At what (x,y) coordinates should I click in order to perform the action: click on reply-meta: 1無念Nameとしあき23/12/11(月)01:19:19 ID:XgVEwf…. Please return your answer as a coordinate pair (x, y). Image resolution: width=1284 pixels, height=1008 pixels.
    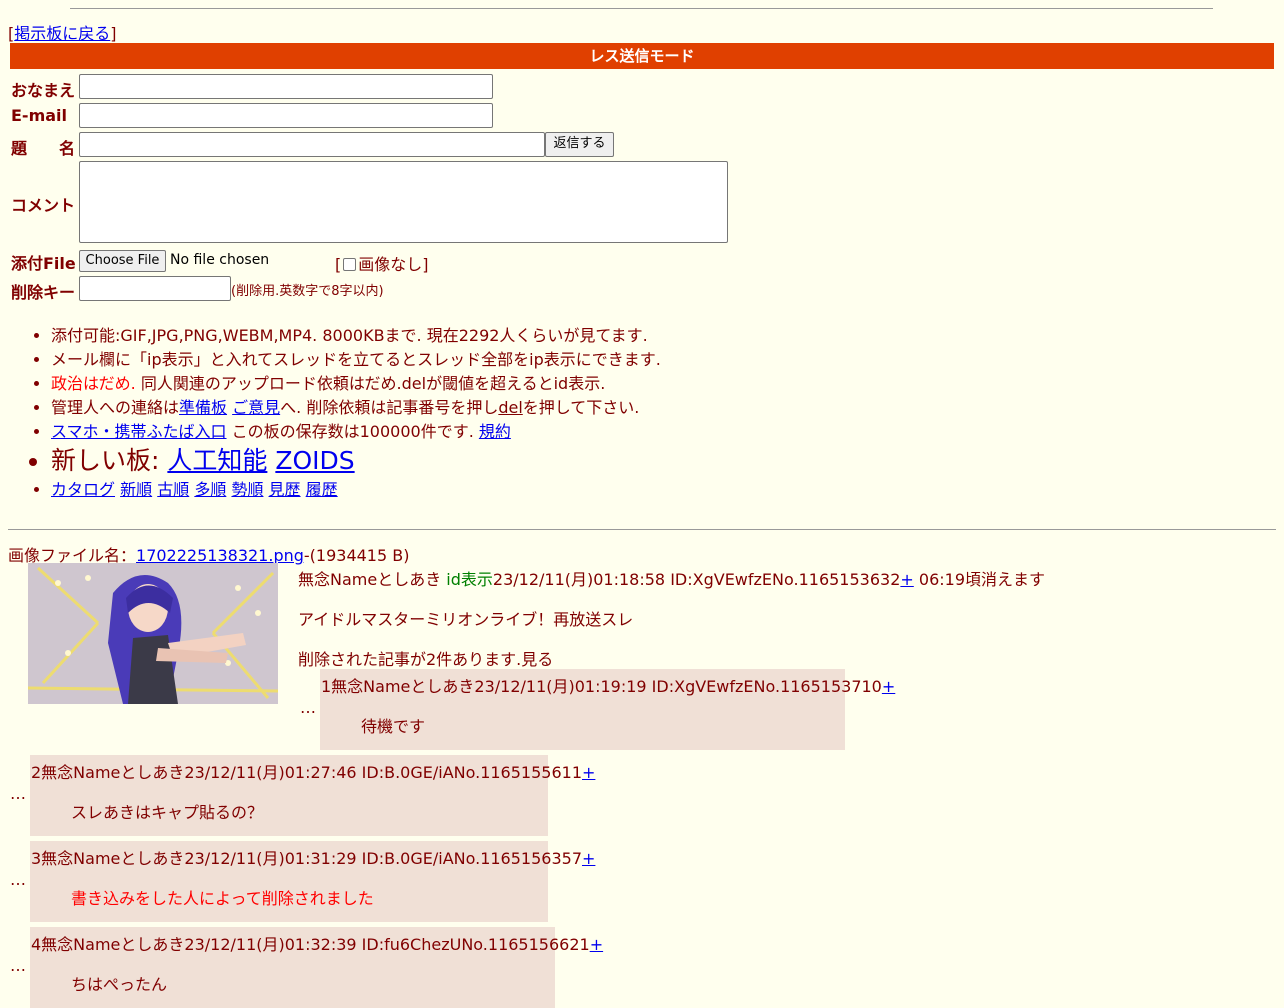
    Looking at the image, I should click on (601, 686).